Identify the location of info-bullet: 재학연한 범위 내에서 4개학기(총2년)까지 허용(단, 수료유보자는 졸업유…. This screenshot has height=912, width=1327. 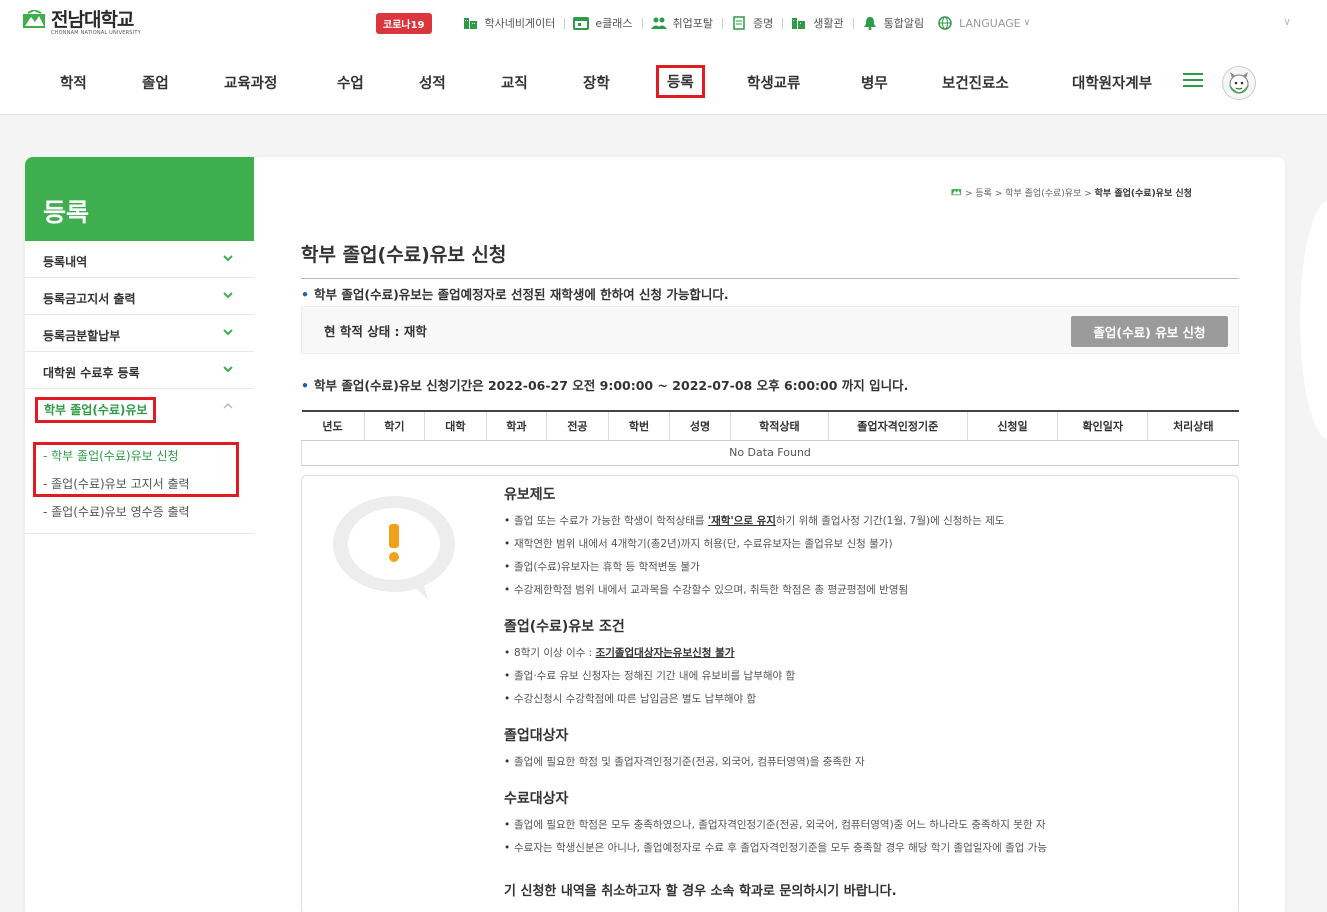
(864, 544).